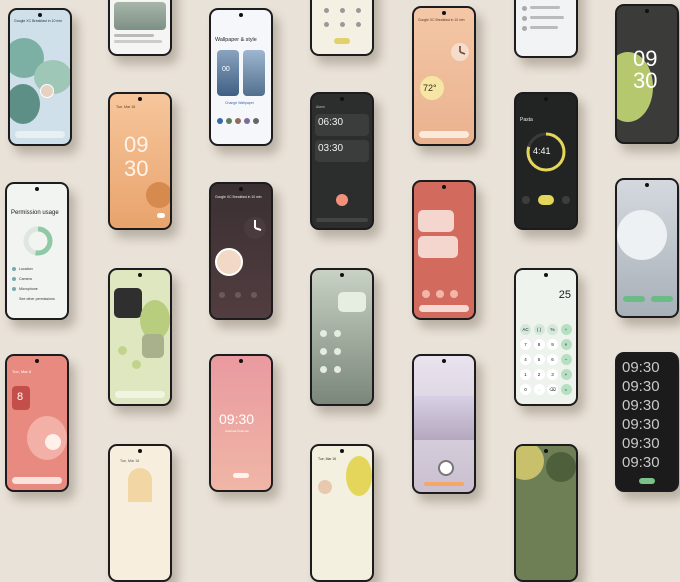  What do you see at coordinates (539, 374) in the screenshot?
I see `calc-key: 2` at bounding box center [539, 374].